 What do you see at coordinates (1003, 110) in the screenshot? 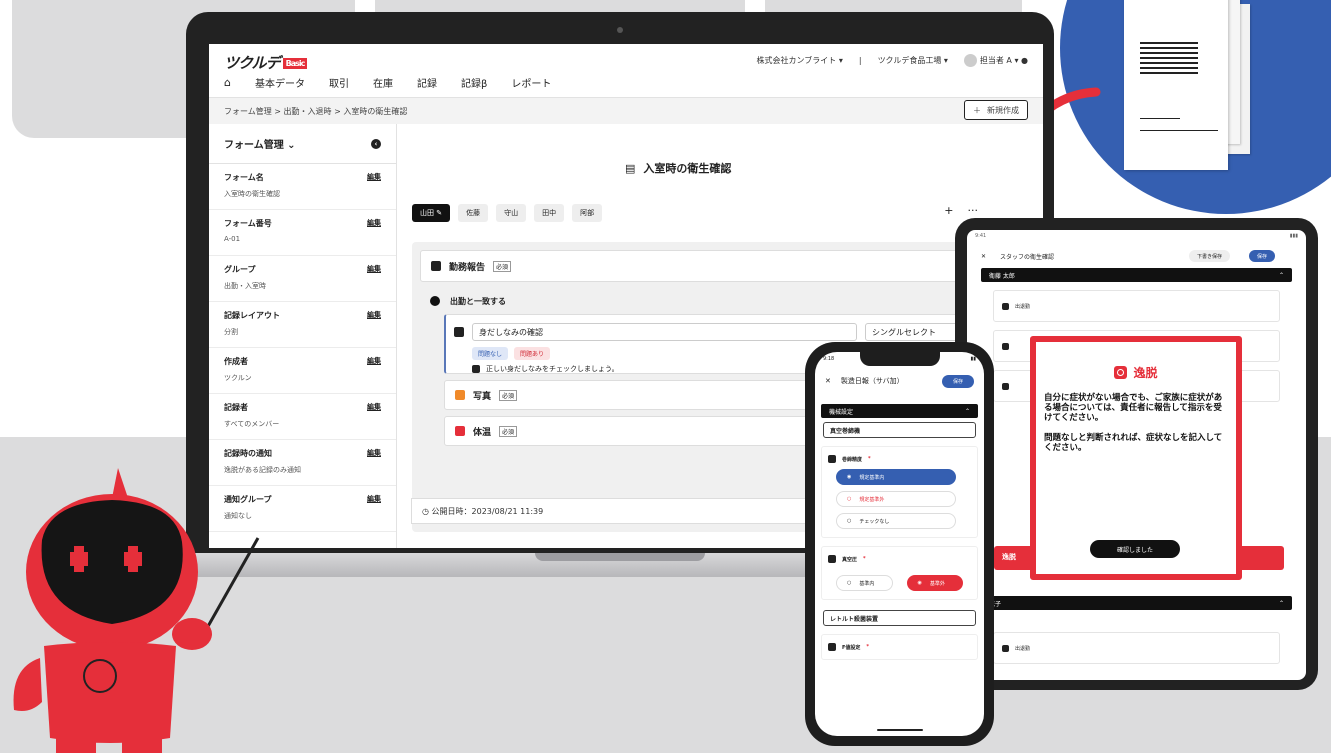
I see `new-button-label: 新規作成` at bounding box center [1003, 110].